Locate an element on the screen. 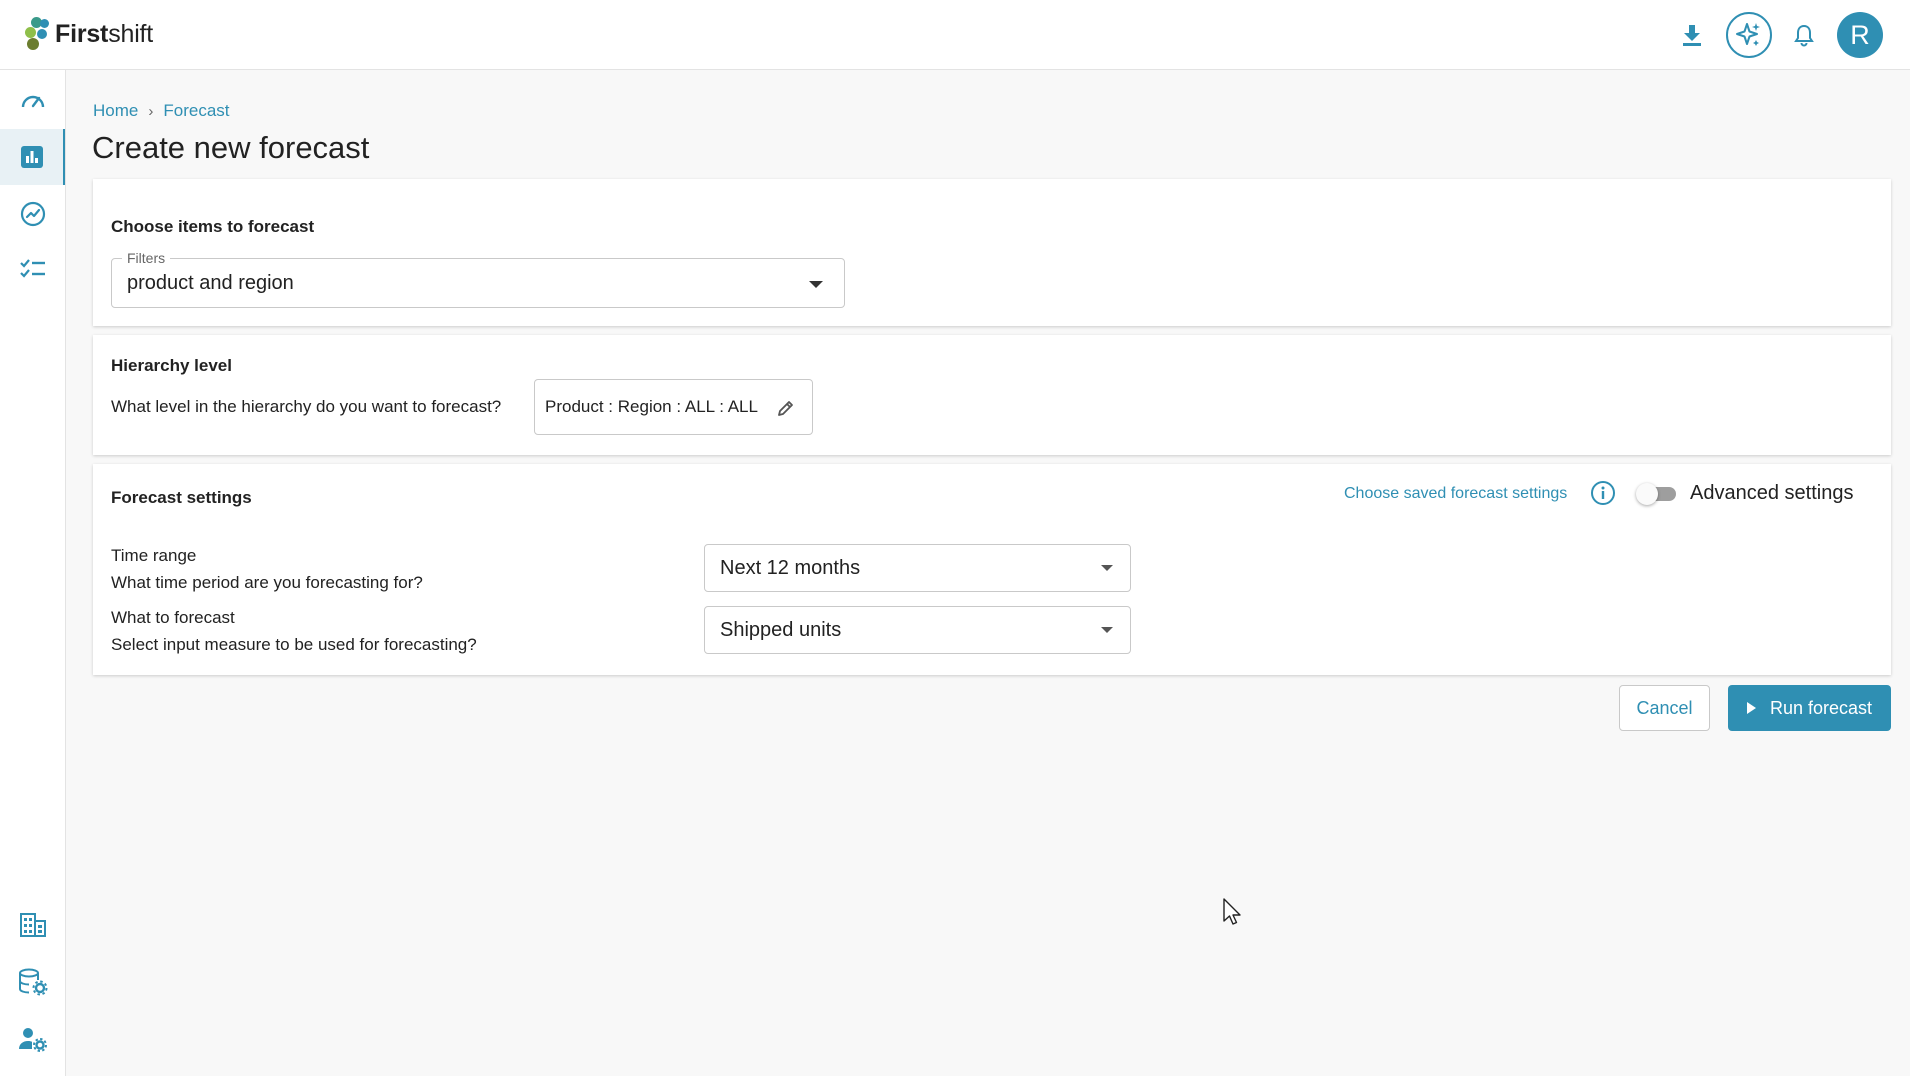 The height and width of the screenshot is (1076, 1910). page-title: Create new forecast is located at coordinates (231, 147).